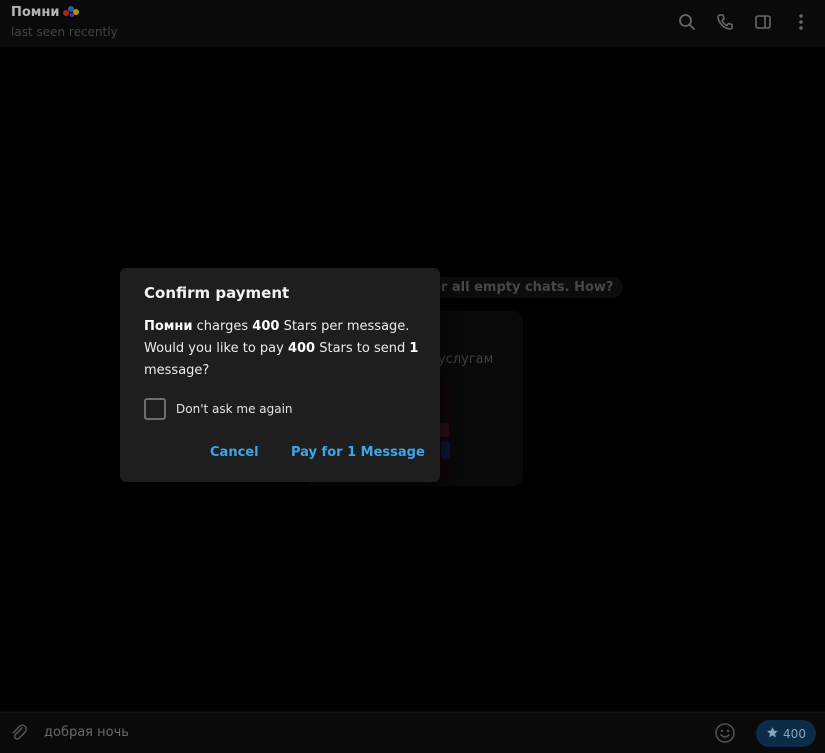  I want to click on checkbox-label: Don't ask me again, so click(234, 409).